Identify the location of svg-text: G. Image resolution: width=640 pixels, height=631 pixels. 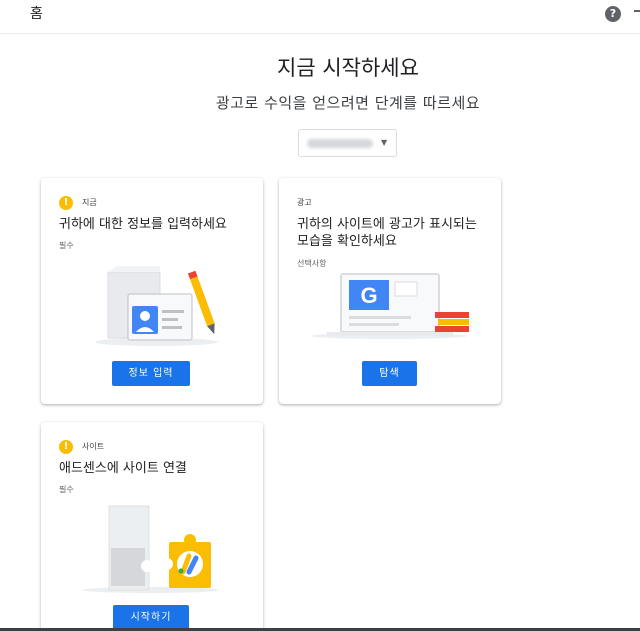
(368, 295).